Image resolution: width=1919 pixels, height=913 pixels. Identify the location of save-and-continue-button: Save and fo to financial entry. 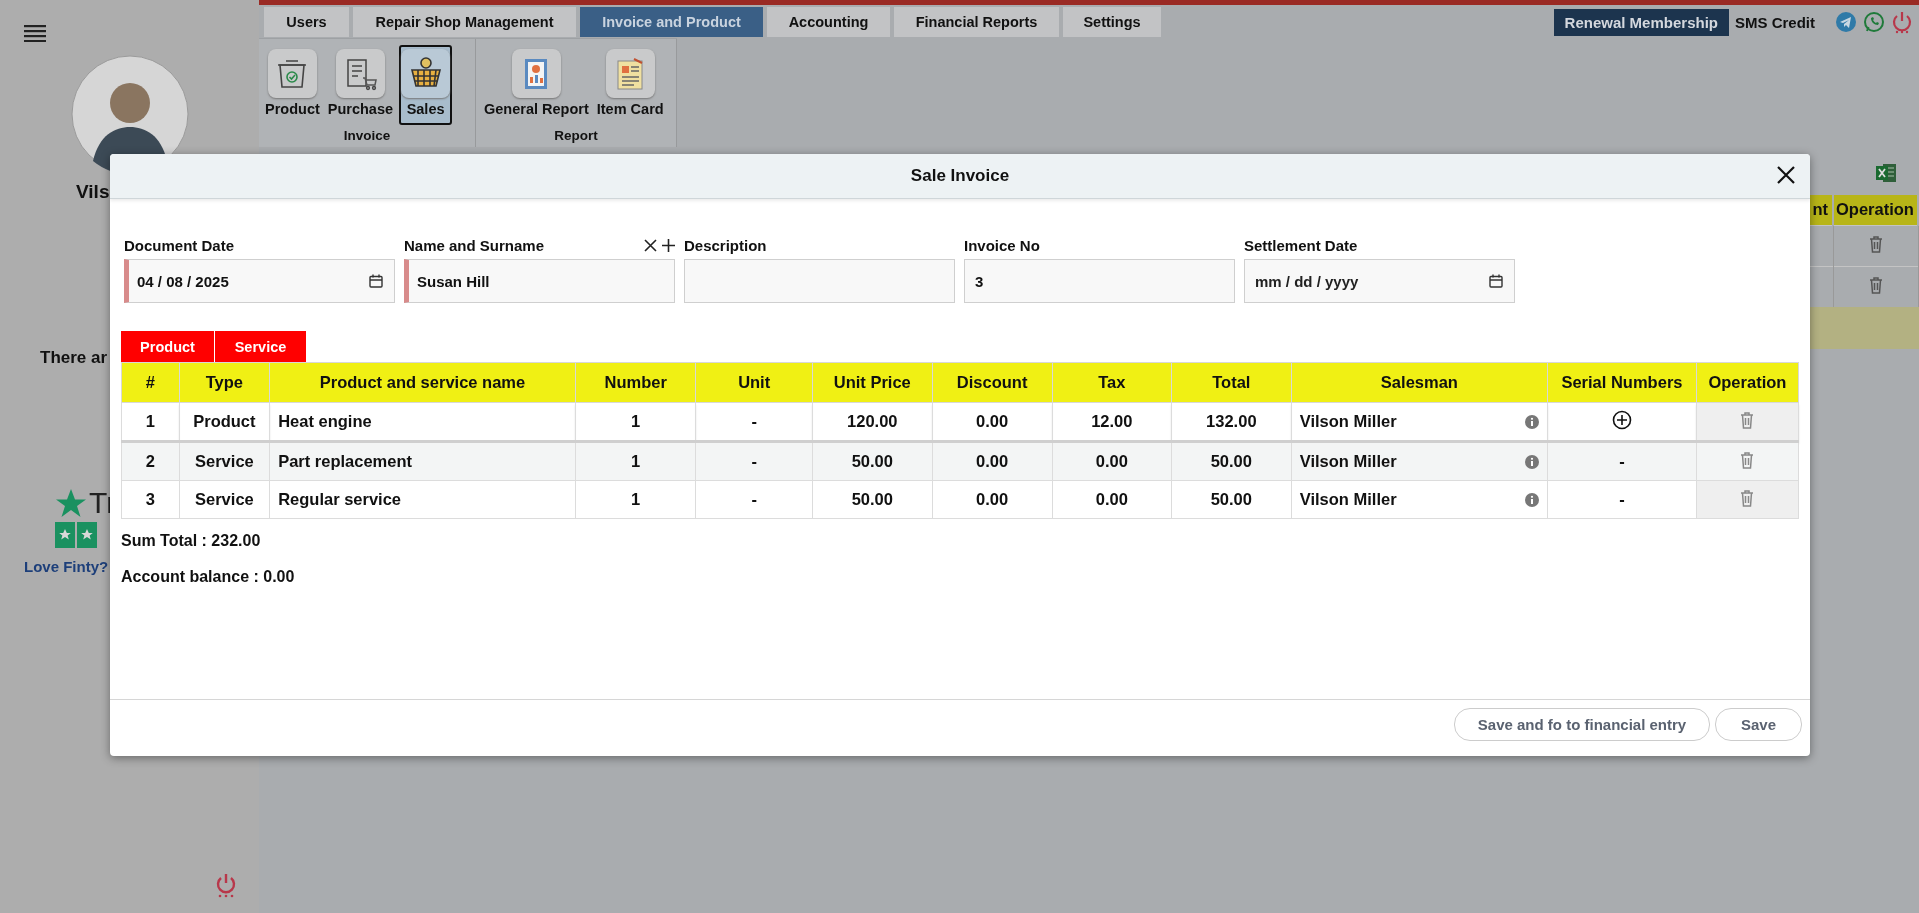
(1582, 724).